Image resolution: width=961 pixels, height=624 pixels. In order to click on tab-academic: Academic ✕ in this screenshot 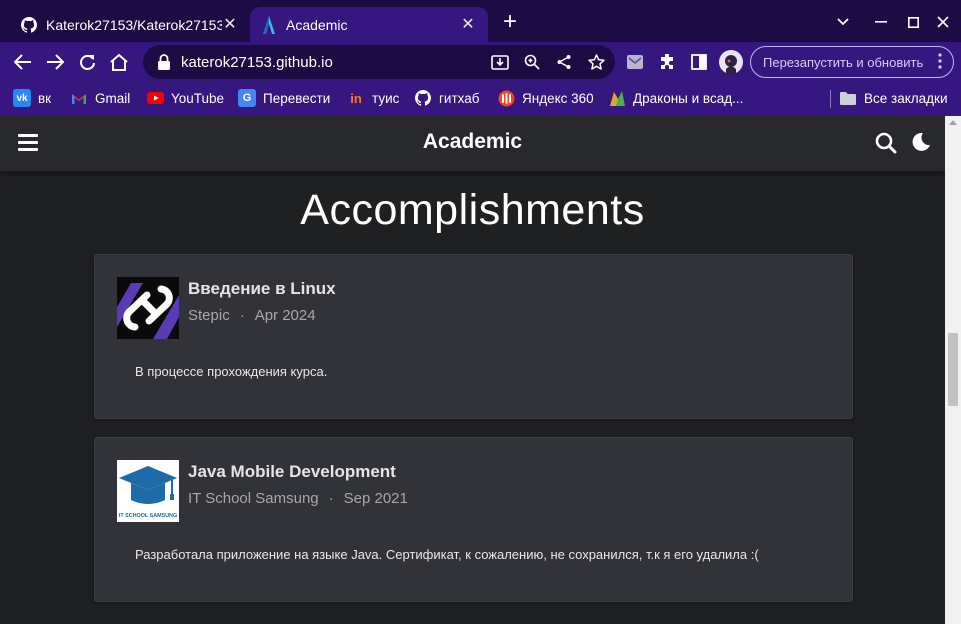, I will do `click(369, 24)`.